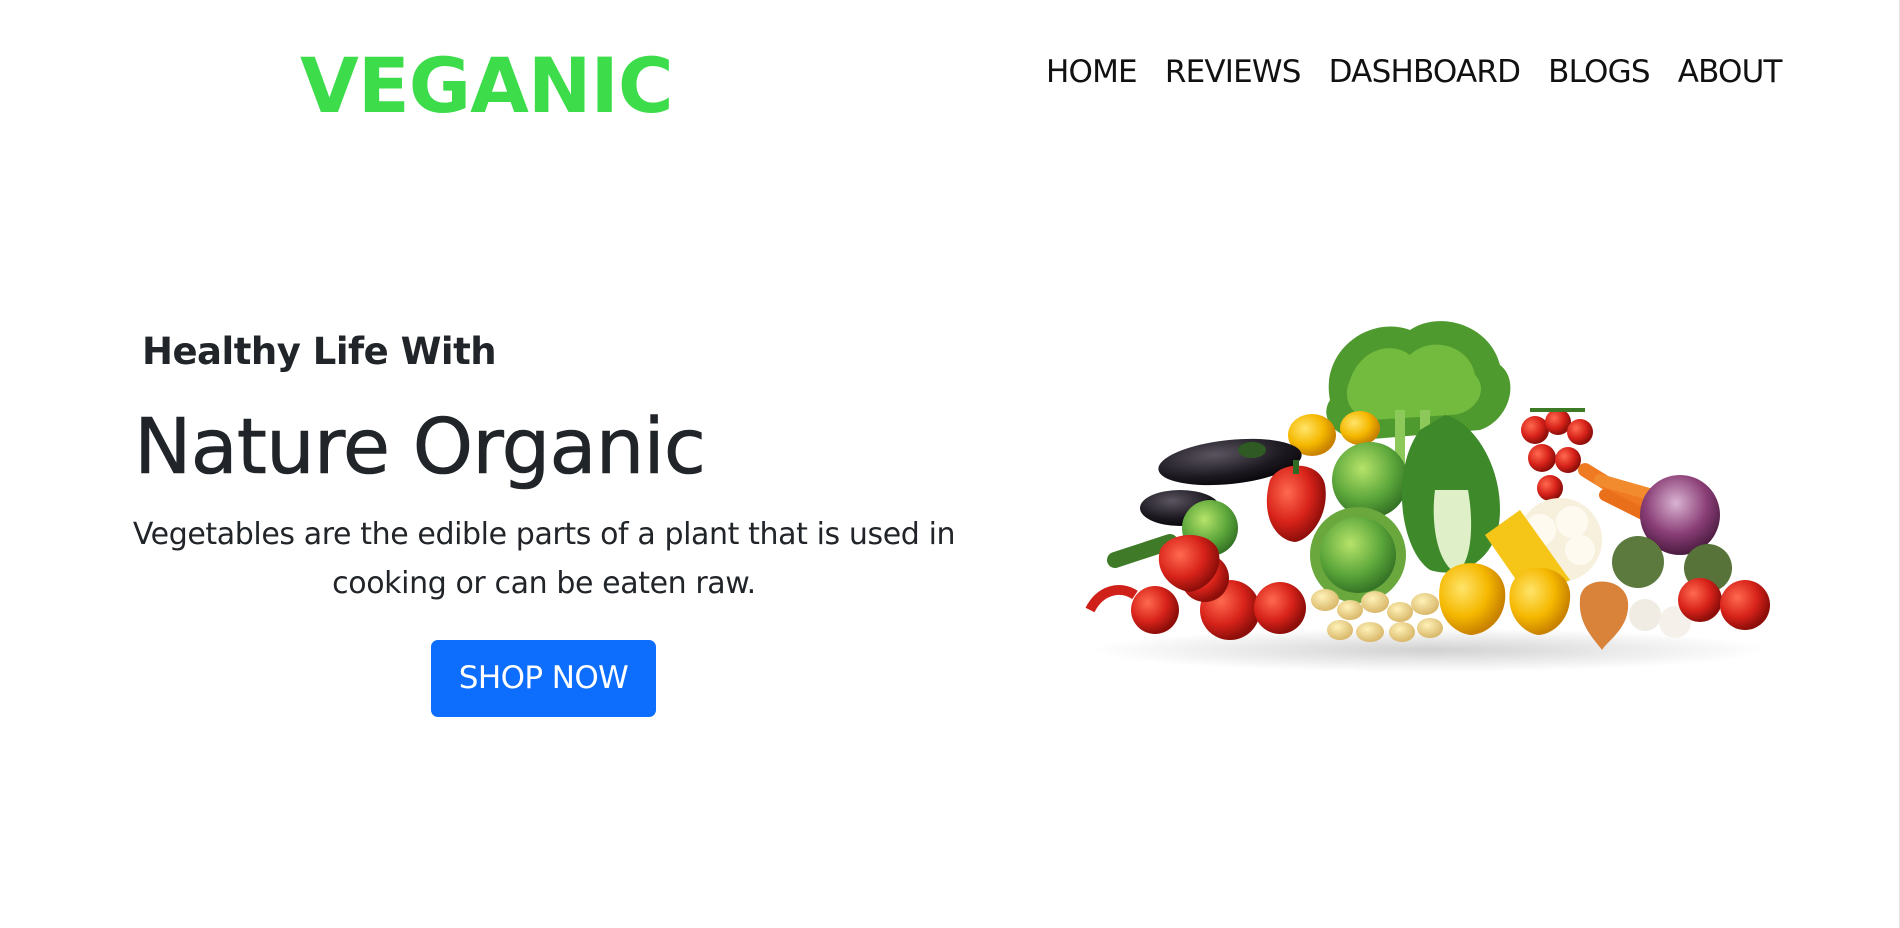 The height and width of the screenshot is (928, 1900). Describe the element at coordinates (543, 678) in the screenshot. I see `shop-now-button: SHOP NOW` at that location.